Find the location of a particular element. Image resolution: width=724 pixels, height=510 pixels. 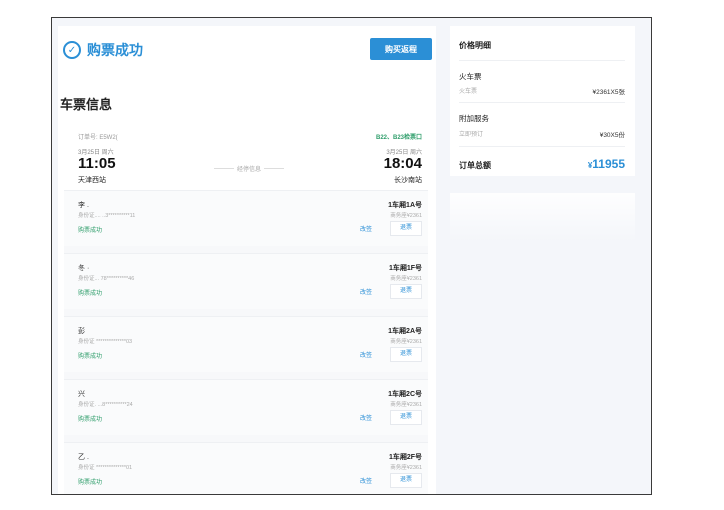

order-total-label: 订单总额 is located at coordinates (475, 165).